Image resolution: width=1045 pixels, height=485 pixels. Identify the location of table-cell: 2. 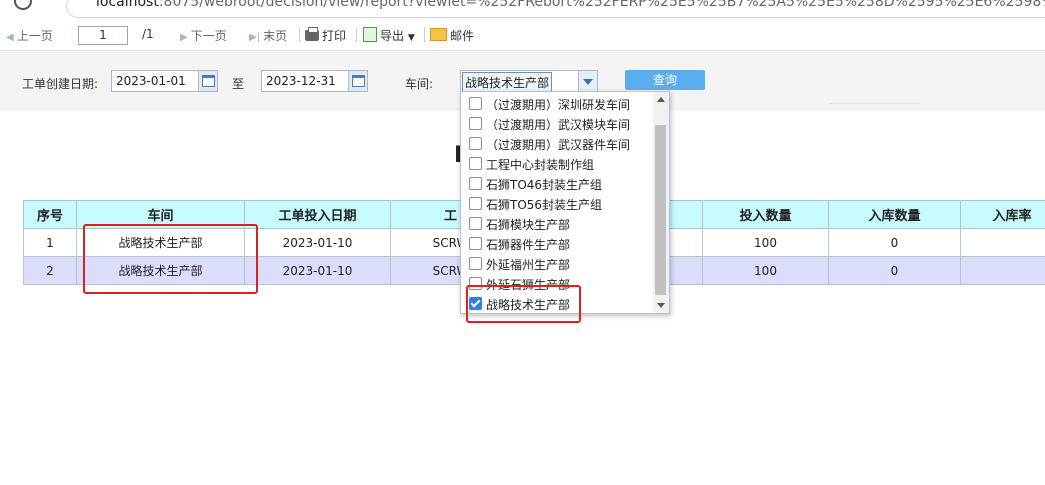
(50, 270).